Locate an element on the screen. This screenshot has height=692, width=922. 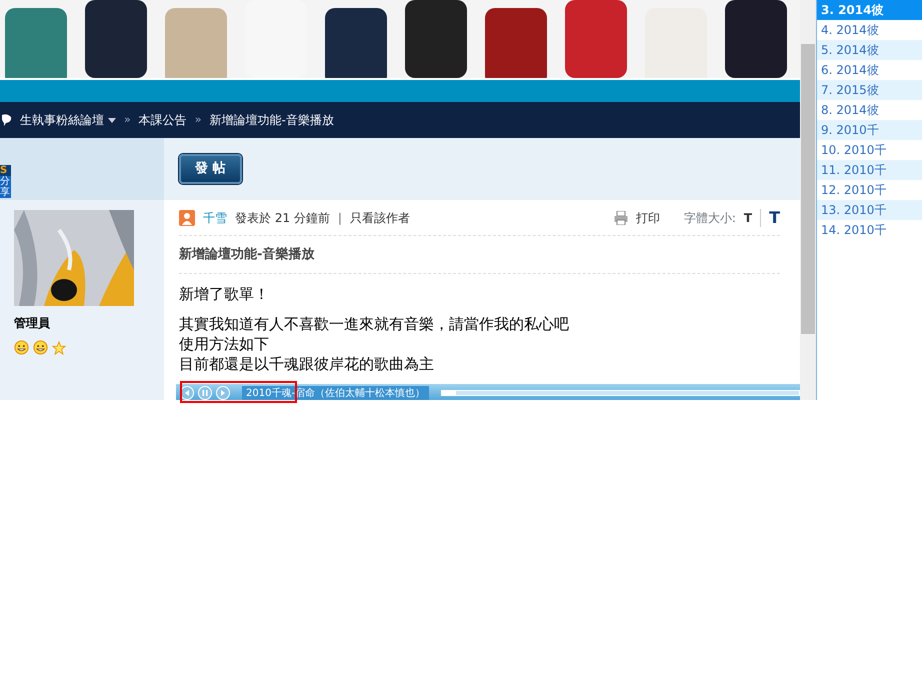
next-icon is located at coordinates (223, 393).